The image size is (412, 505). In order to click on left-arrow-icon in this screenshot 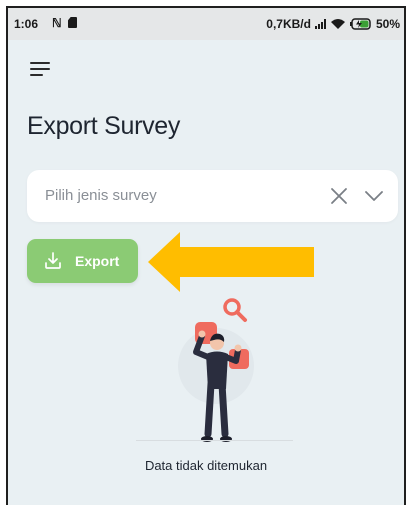, I will do `click(232, 262)`.